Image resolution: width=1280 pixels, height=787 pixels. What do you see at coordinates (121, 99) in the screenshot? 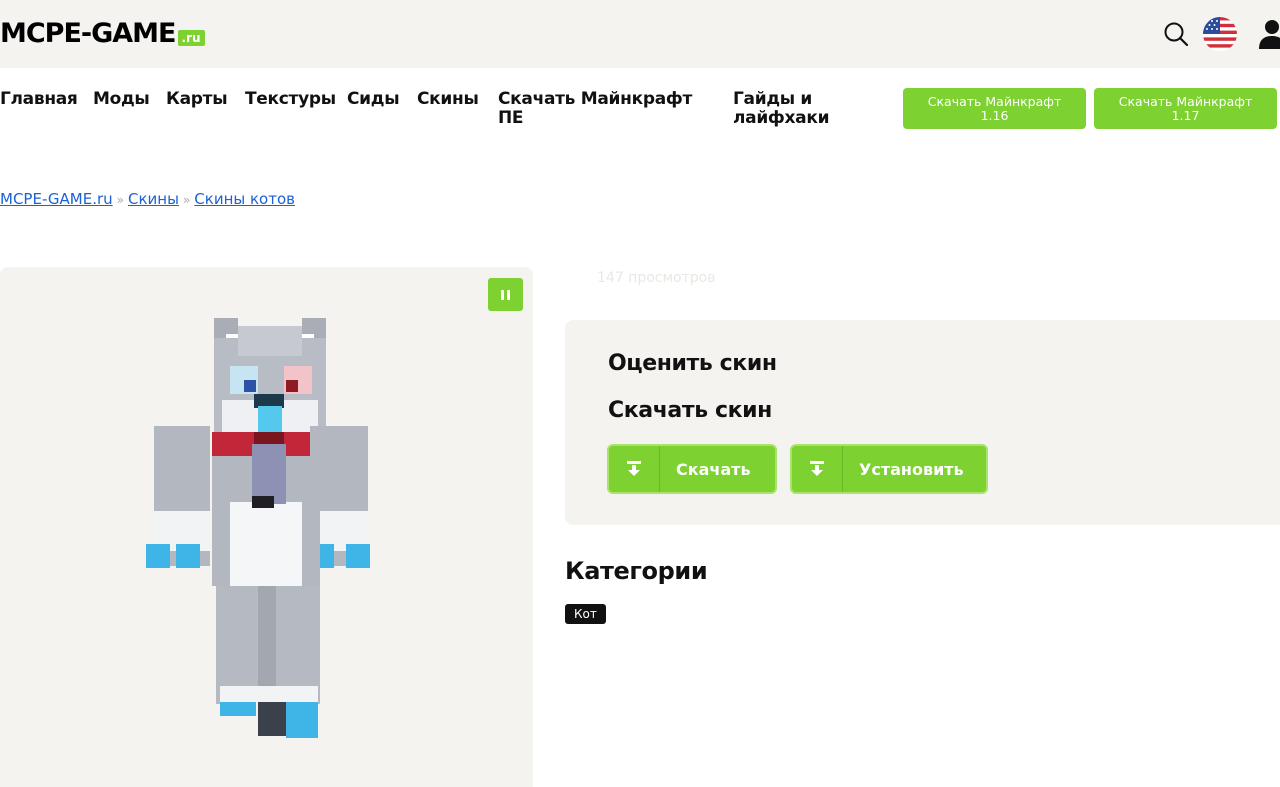
I see `nav-item-mods: Моды` at bounding box center [121, 99].